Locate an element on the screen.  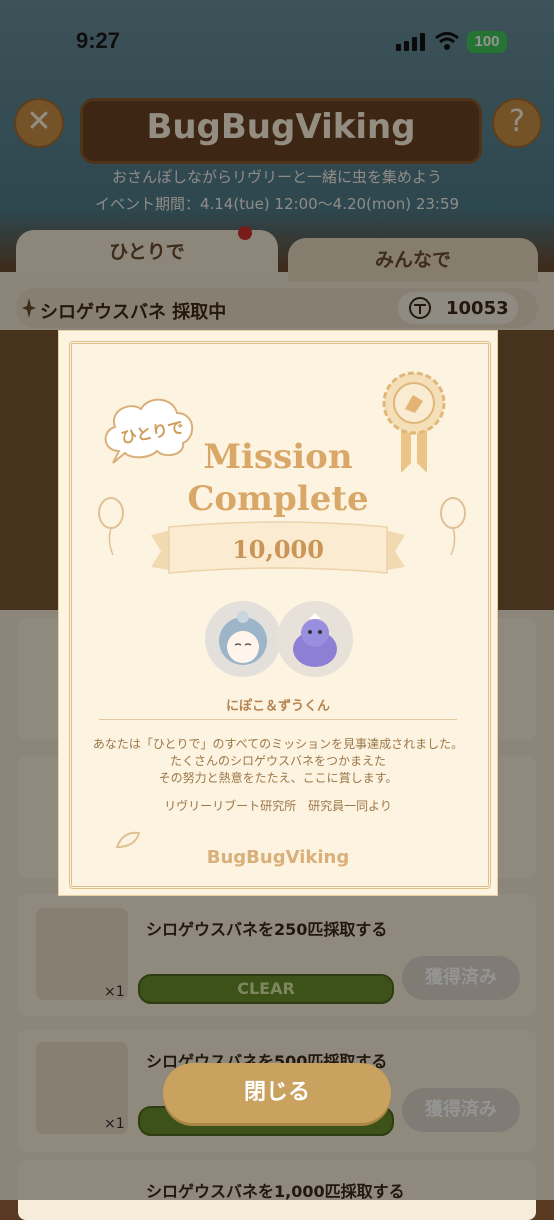
certificate-signature: リヴリーリブート研究所 研究員一同より is located at coordinates (278, 806).